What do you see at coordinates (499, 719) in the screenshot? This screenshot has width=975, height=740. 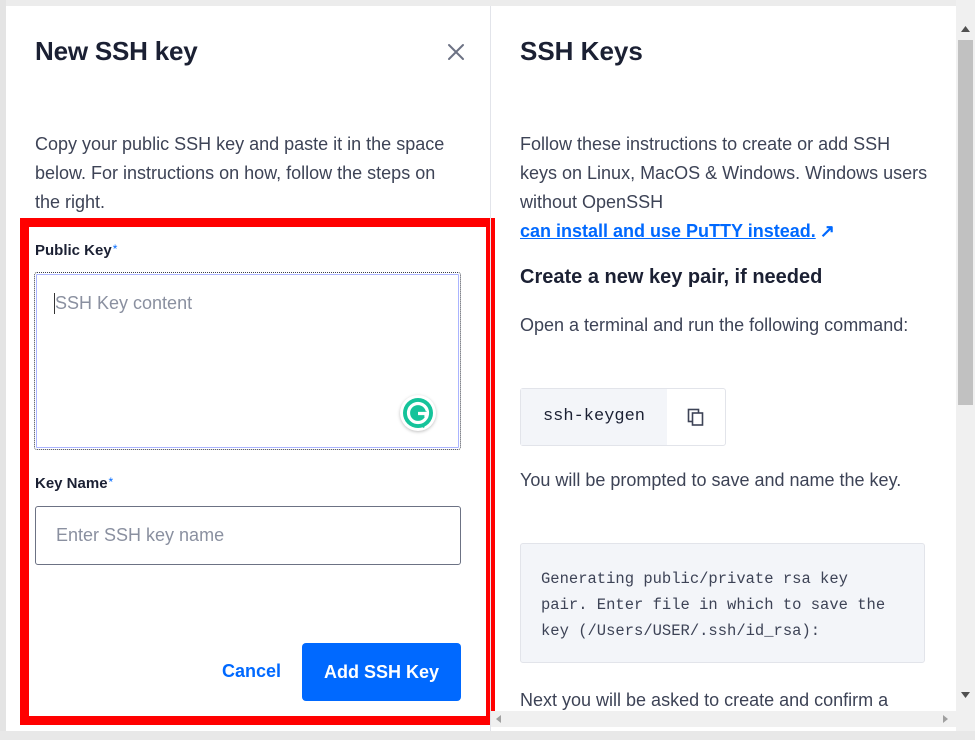 I see `scroll-left-icon` at bounding box center [499, 719].